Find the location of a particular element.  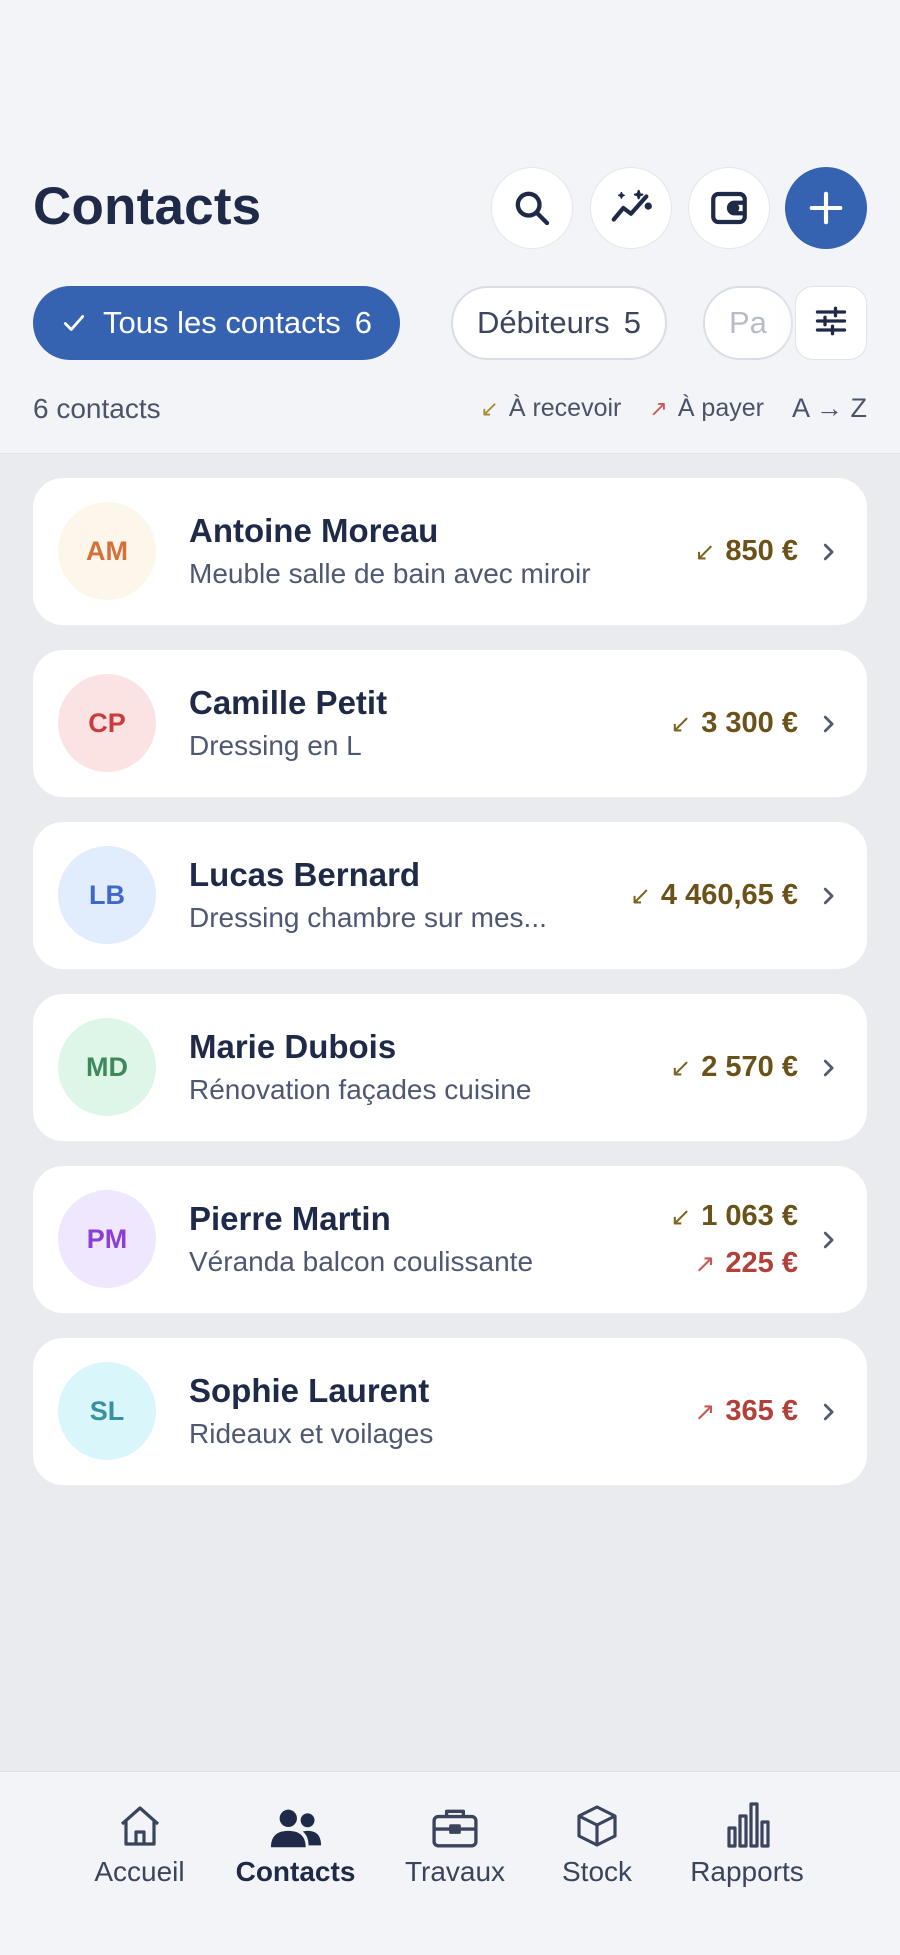

chip-debtors: Débiteurs 5 is located at coordinates (559, 323).